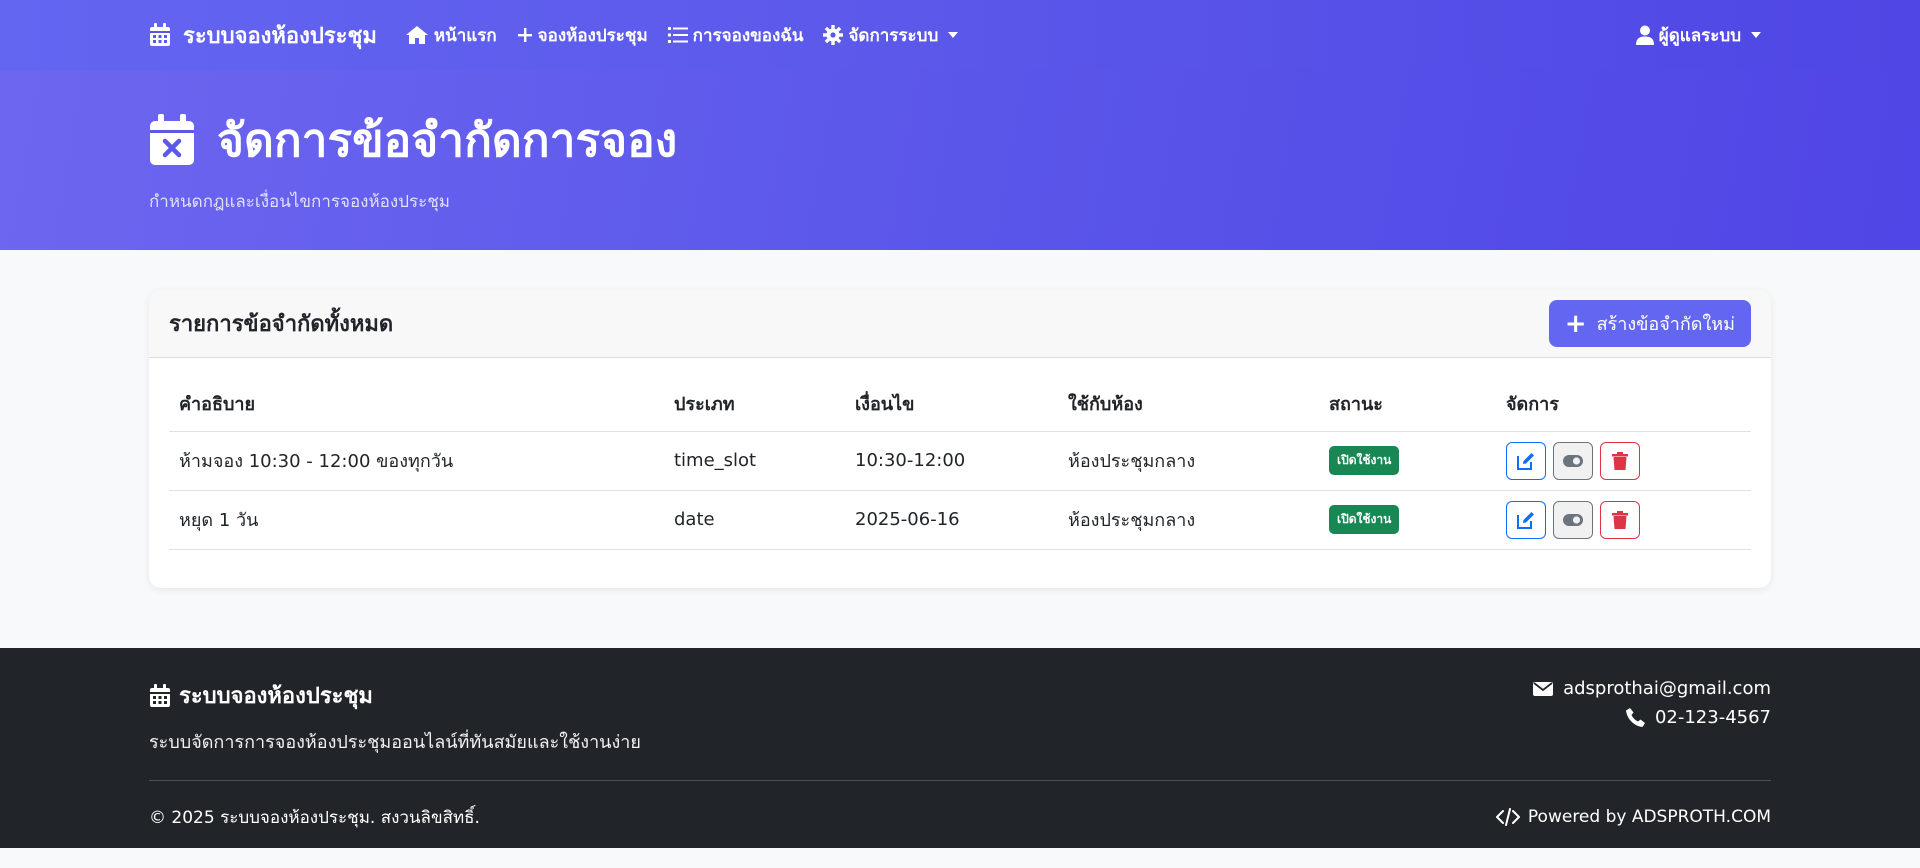 This screenshot has height=868, width=1920. I want to click on row-type: time_slot, so click(754, 461).